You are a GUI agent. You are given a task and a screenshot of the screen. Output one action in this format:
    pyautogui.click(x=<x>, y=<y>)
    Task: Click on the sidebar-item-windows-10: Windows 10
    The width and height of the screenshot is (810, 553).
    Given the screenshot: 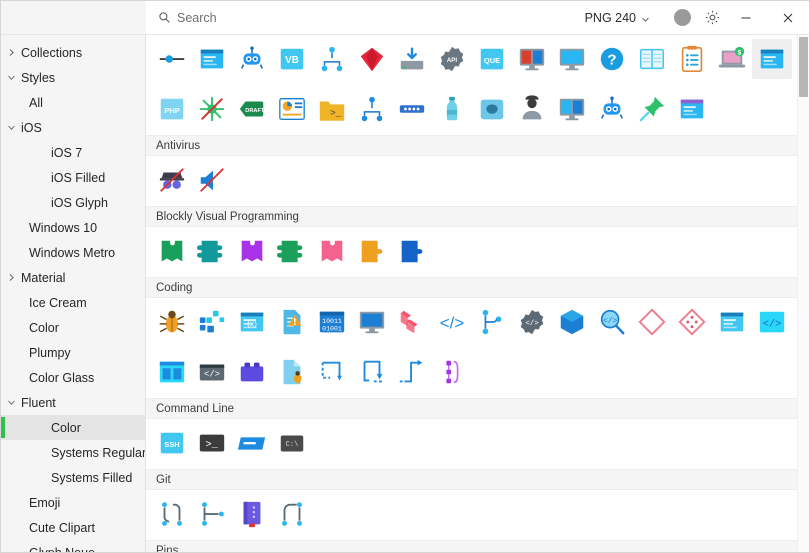 What is the action you would take?
    pyautogui.click(x=73, y=227)
    